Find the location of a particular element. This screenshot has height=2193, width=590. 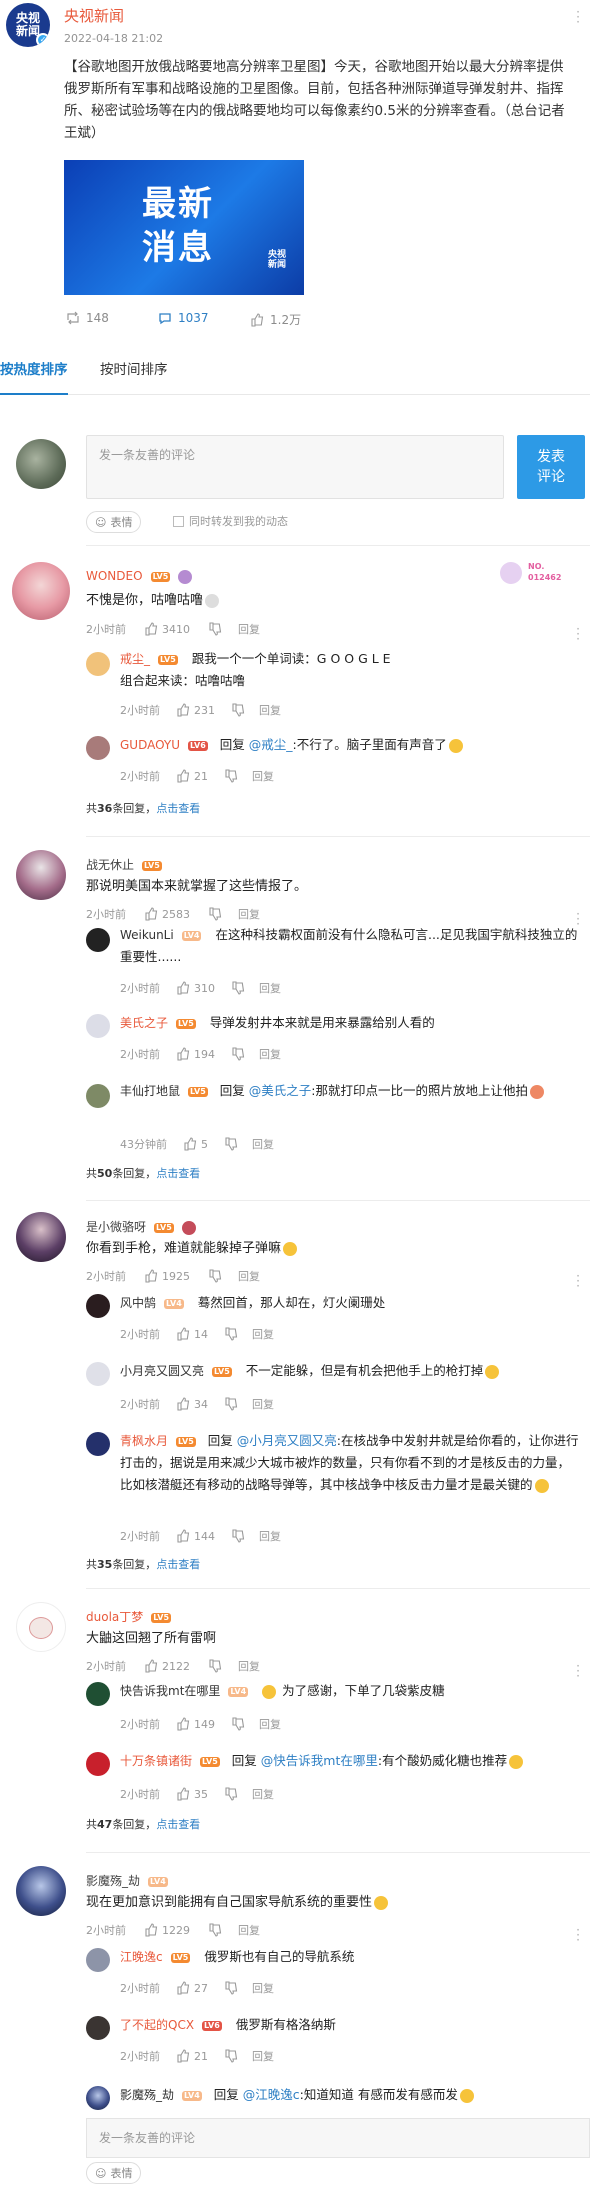

comment-user: 影魔殇_劫 LV4 is located at coordinates (127, 1880).